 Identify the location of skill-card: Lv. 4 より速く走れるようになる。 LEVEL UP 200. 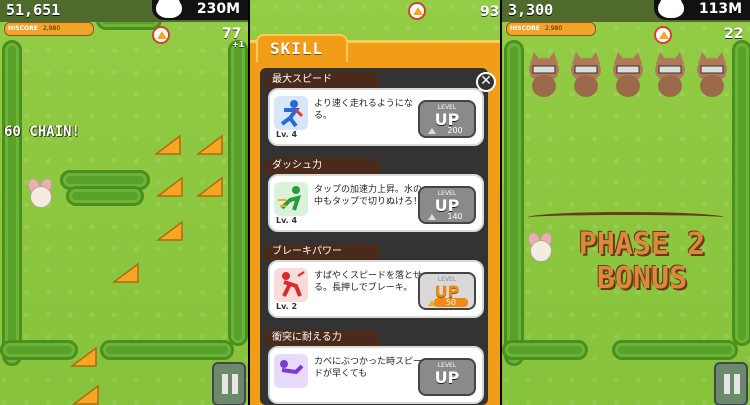
(376, 117).